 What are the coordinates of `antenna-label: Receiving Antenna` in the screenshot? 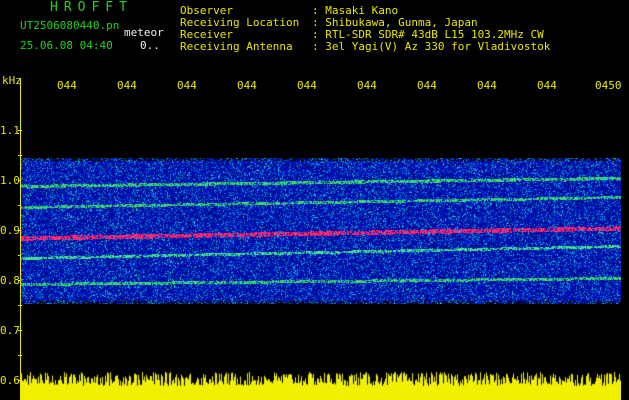 It's located at (236, 46).